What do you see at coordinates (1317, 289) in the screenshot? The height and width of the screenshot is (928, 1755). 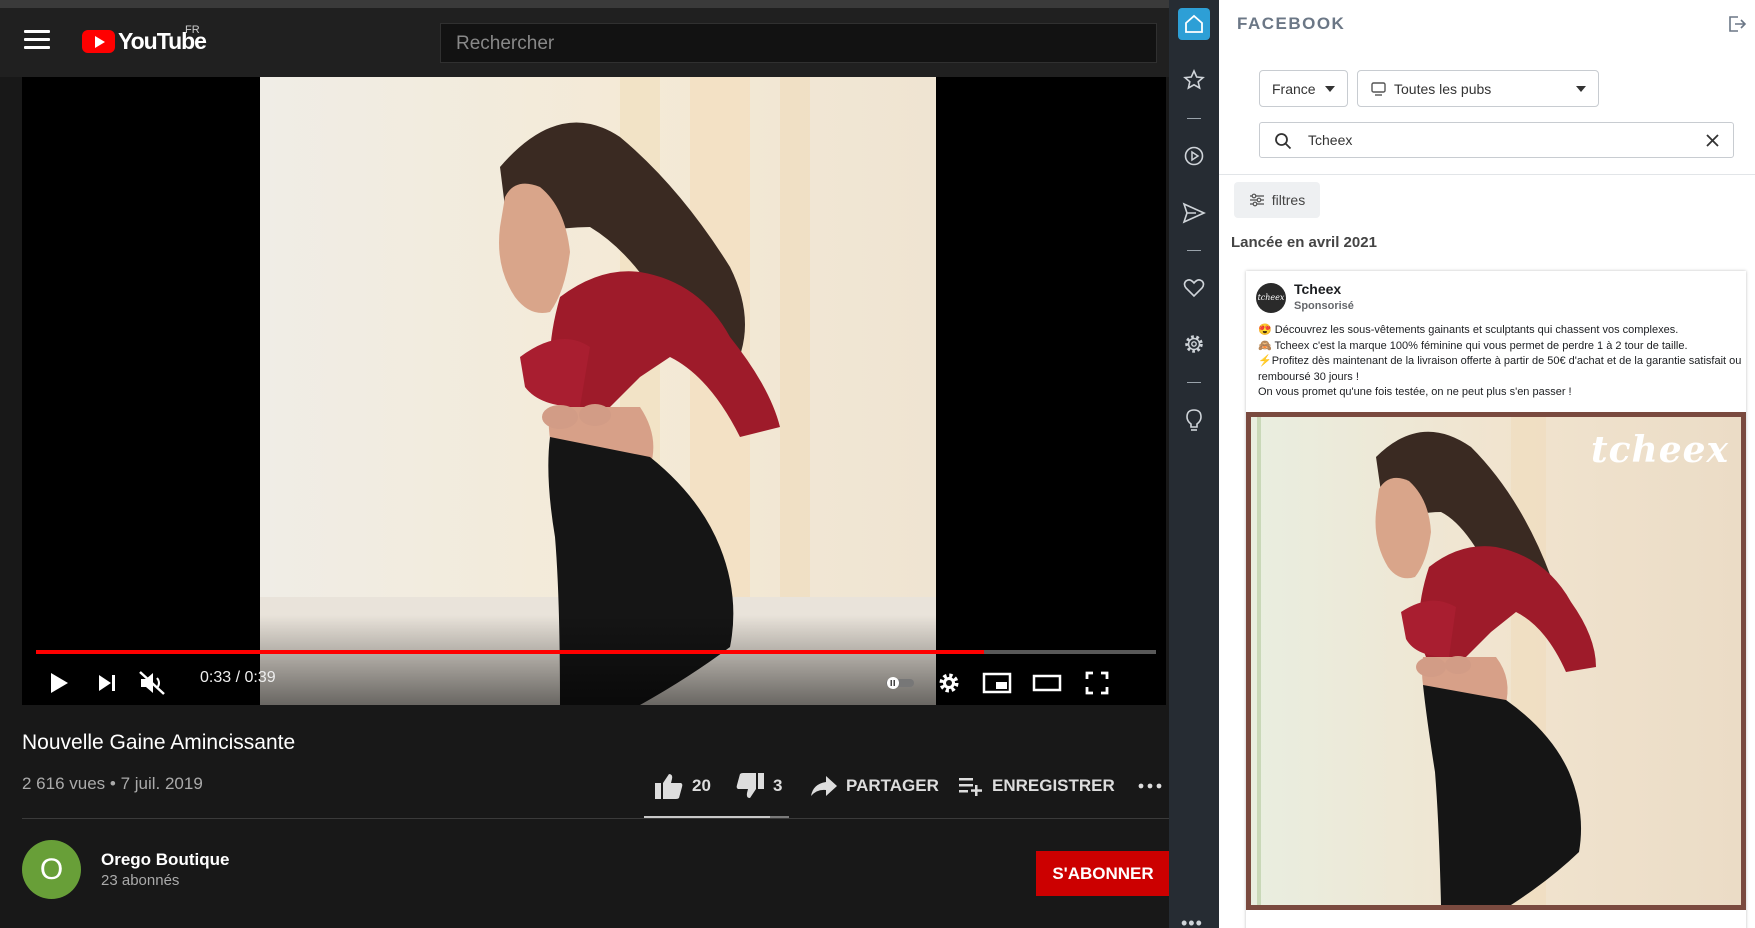 I see `advertiser-name: Tcheex` at bounding box center [1317, 289].